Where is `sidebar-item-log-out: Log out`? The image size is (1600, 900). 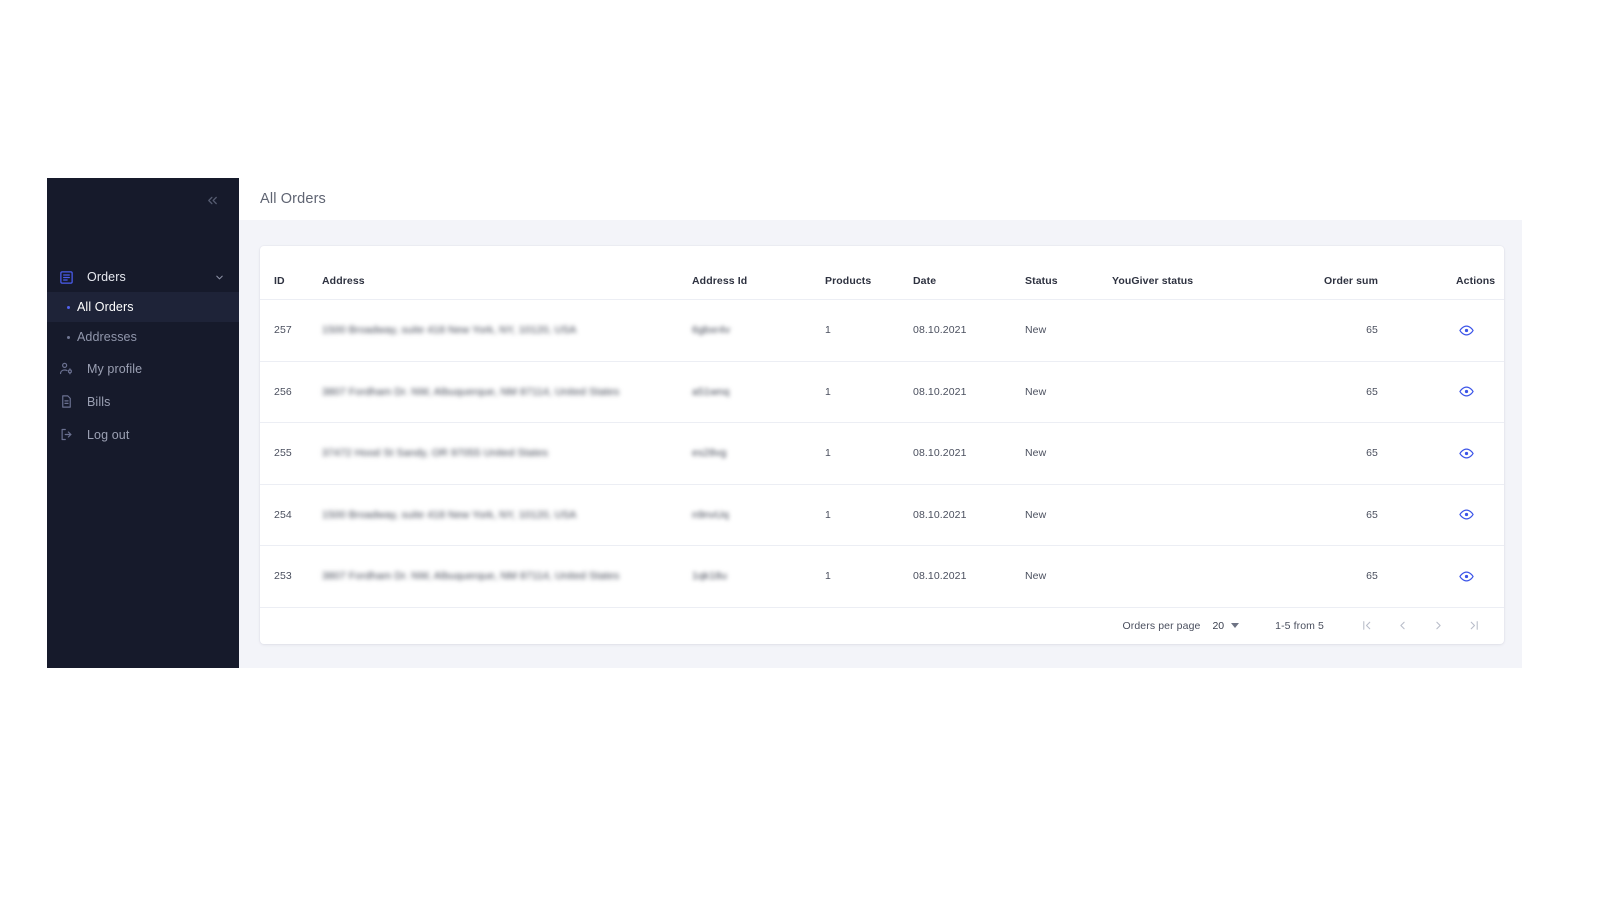 sidebar-item-log-out: Log out is located at coordinates (143, 434).